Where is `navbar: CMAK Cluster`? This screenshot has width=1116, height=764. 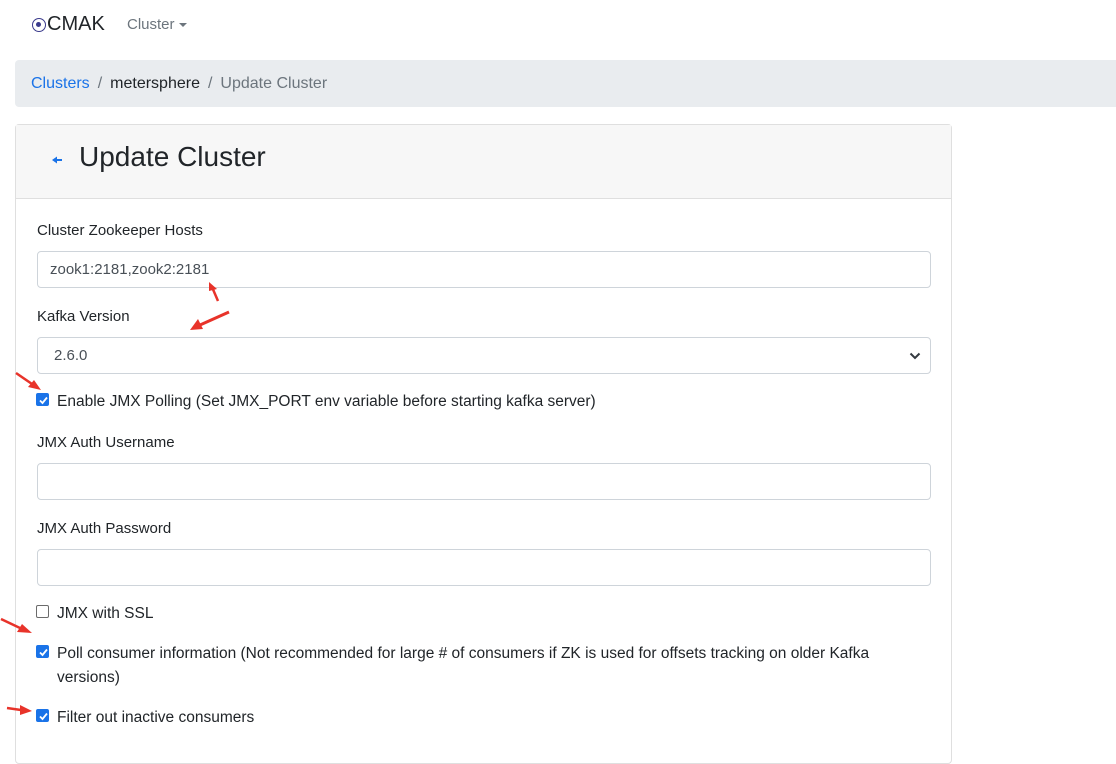
navbar: CMAK Cluster is located at coordinates (558, 25).